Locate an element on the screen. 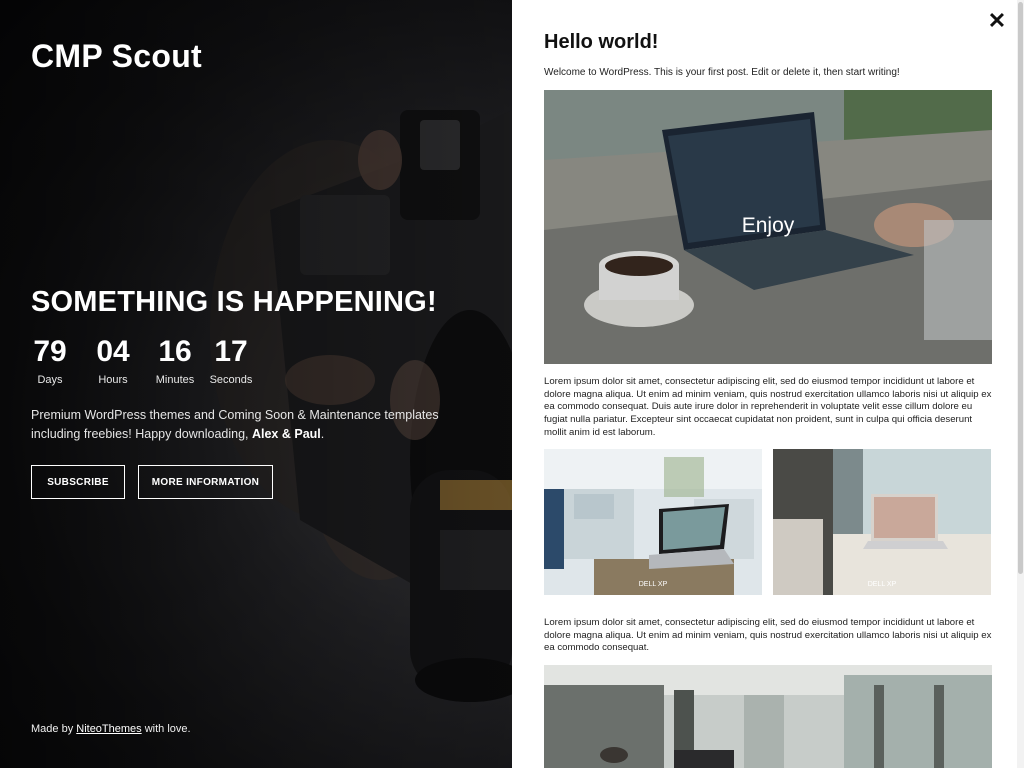 Image resolution: width=1024 pixels, height=768 pixels. countdown-minutes: 16 Minutes is located at coordinates (175, 360).